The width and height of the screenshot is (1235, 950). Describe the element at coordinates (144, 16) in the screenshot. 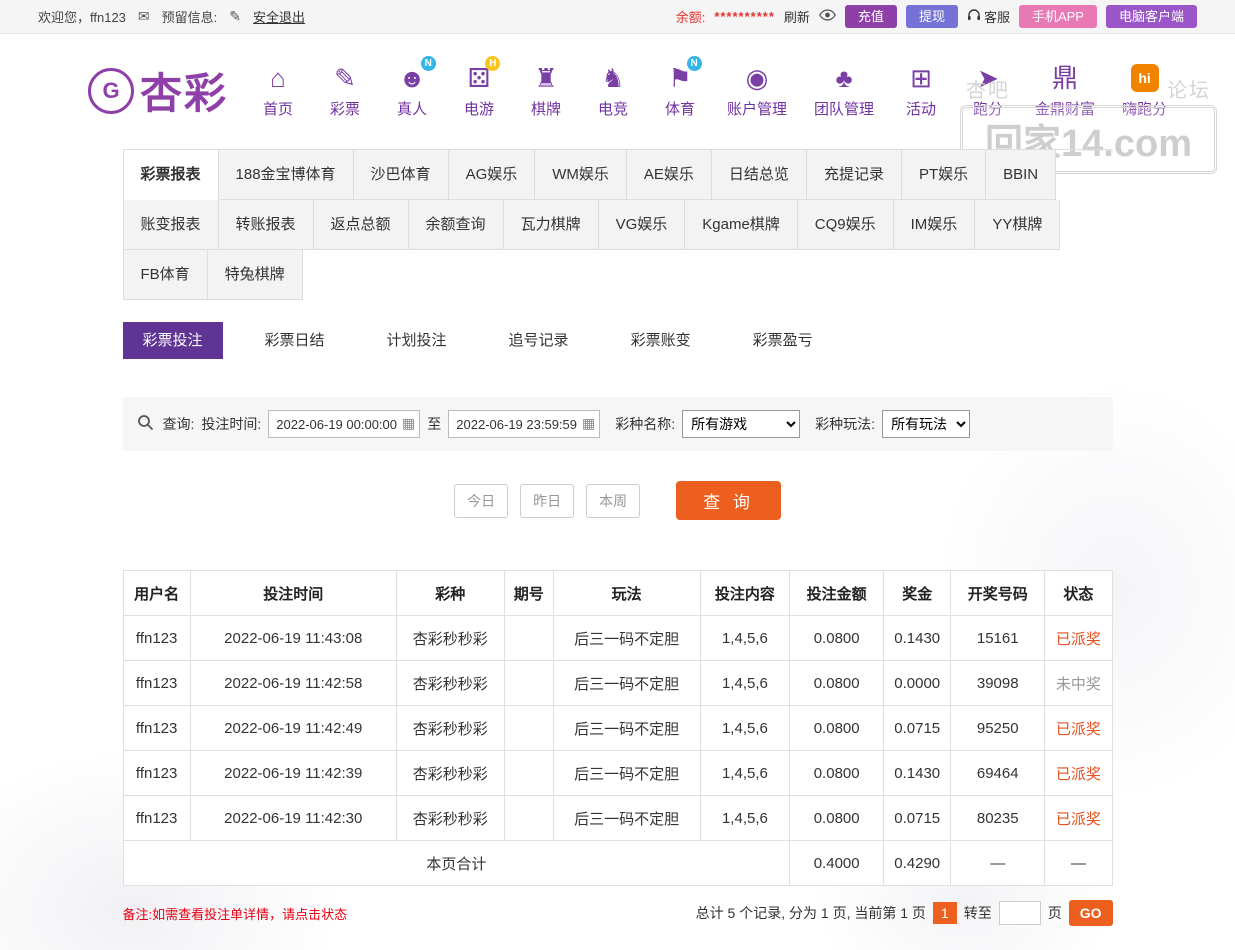

I see `envelope-icon: ✉` at that location.